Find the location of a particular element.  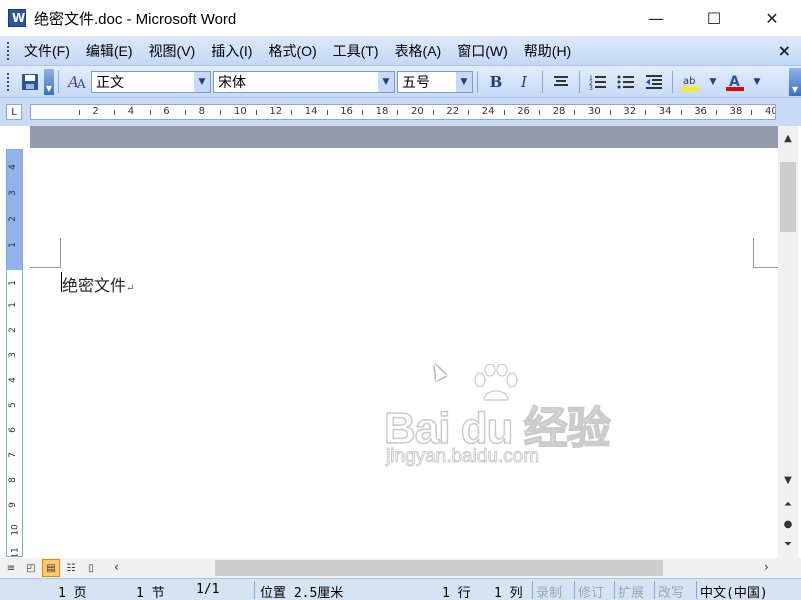

maximize-button: ☐ is located at coordinates (714, 18).